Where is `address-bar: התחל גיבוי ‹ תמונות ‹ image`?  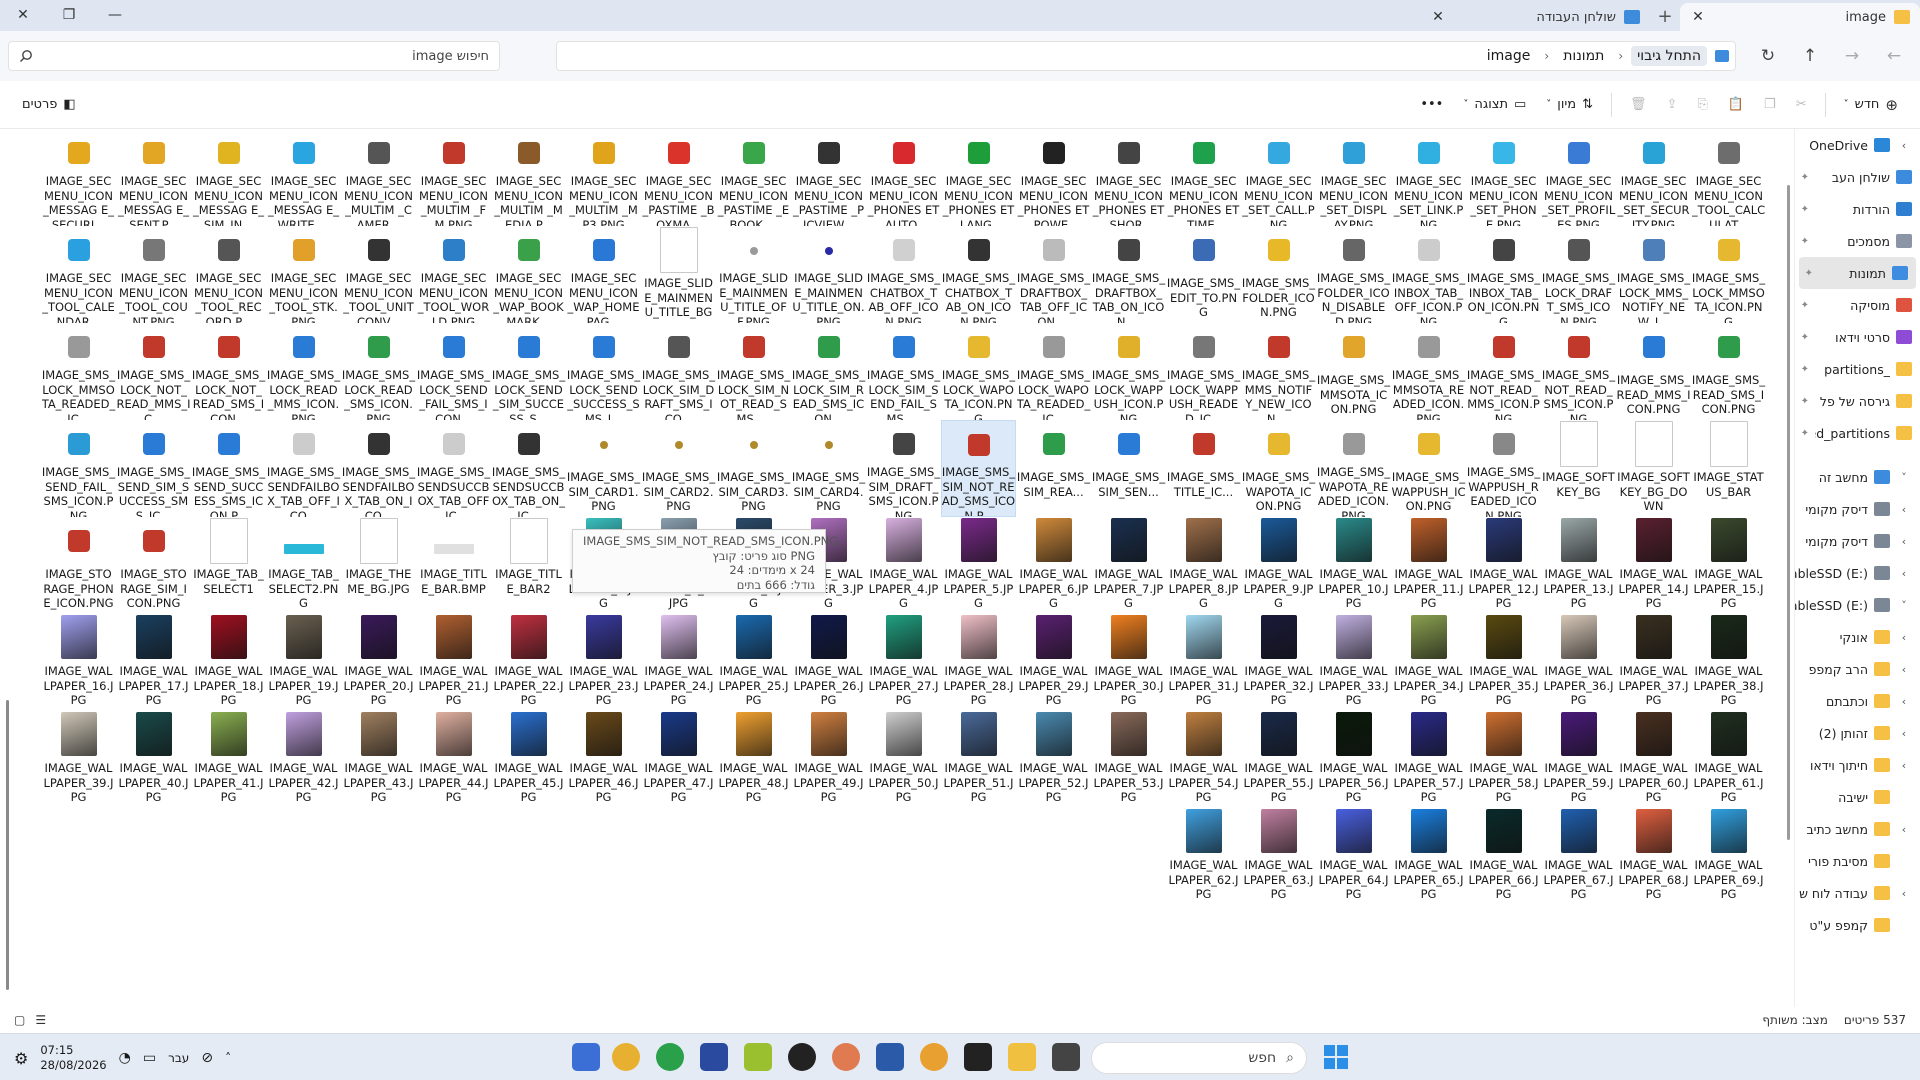
address-bar: התחל גיבוי ‹ תמונות ‹ image is located at coordinates (1146, 56).